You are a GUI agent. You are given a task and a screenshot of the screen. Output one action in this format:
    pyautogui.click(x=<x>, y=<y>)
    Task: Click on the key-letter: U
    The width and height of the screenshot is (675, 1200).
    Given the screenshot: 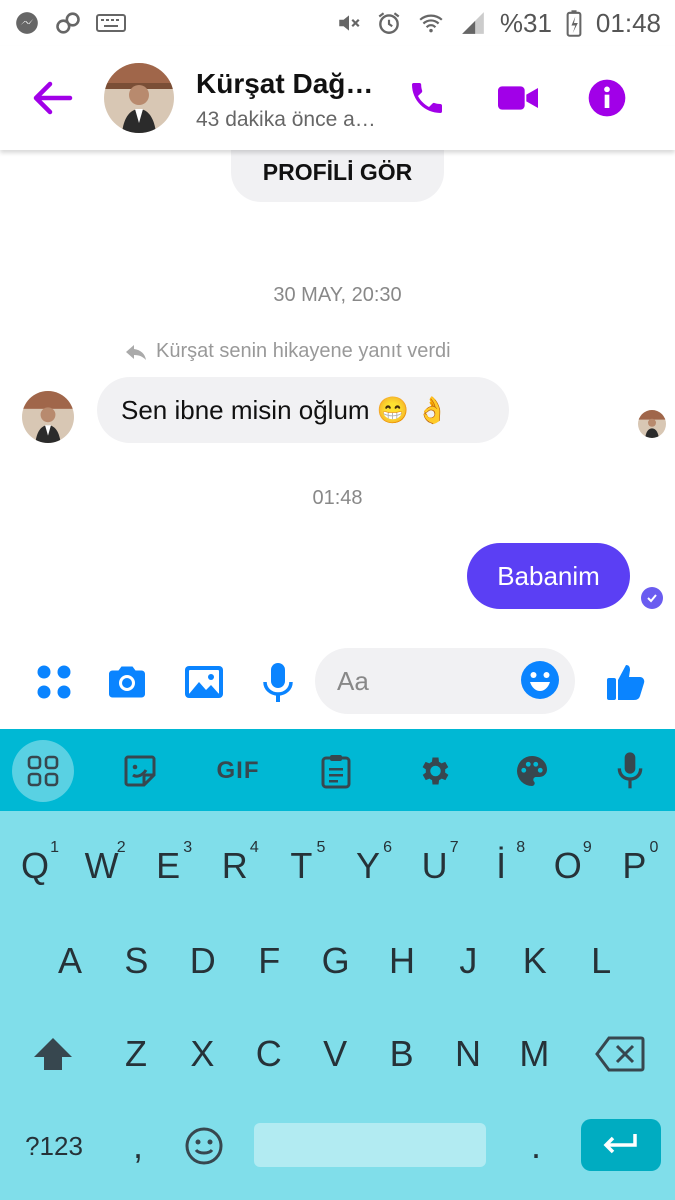 What is the action you would take?
    pyautogui.click(x=434, y=865)
    